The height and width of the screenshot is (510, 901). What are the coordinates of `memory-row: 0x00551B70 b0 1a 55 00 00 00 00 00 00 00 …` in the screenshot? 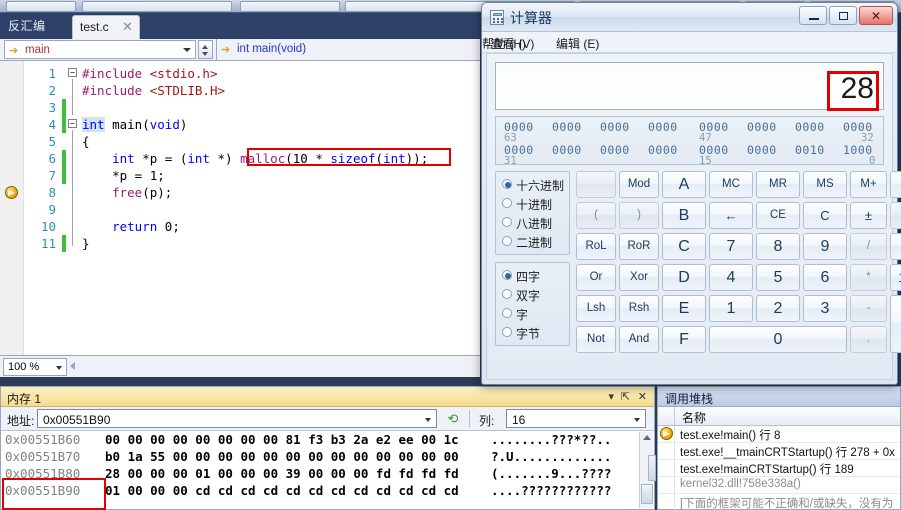 It's located at (327, 456).